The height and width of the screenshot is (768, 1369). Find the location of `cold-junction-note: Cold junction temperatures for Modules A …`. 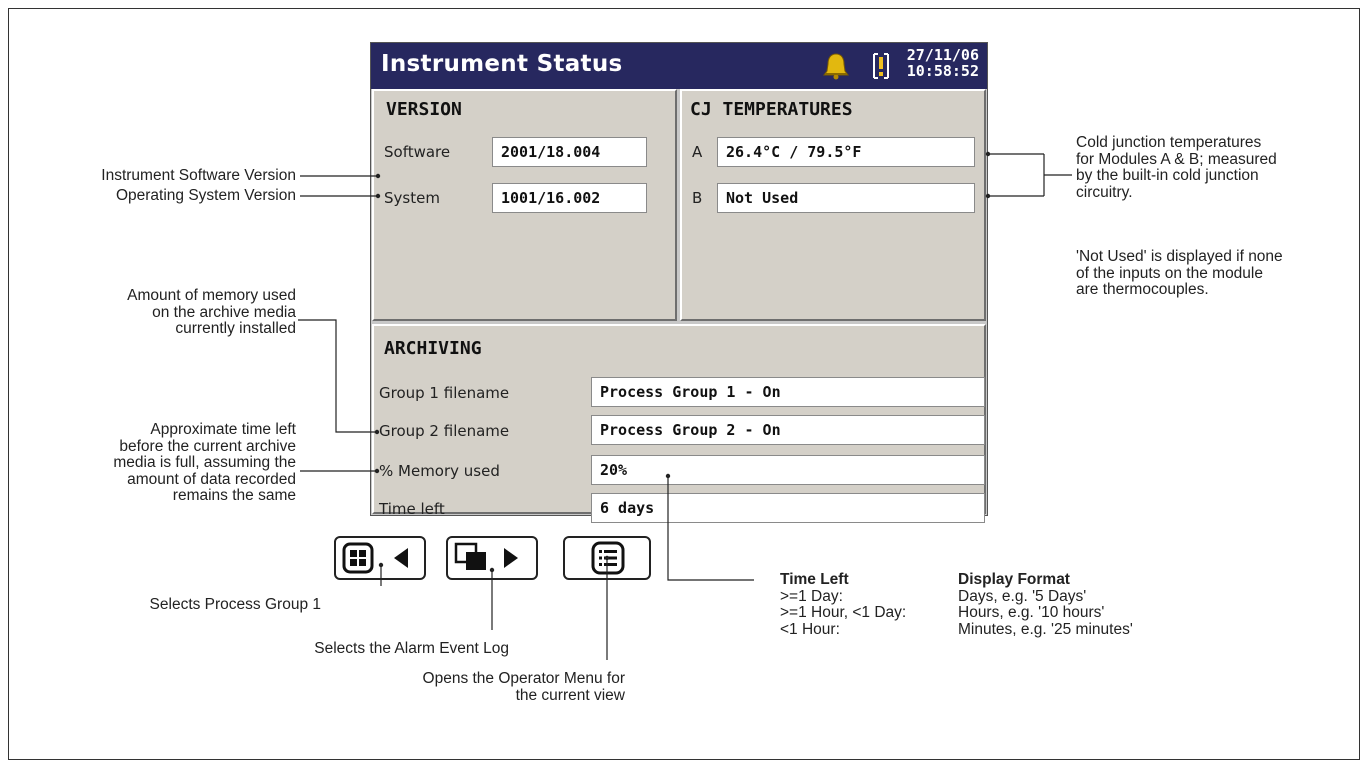

cold-junction-note: Cold junction temperatures for Modules A … is located at coordinates (1176, 167).